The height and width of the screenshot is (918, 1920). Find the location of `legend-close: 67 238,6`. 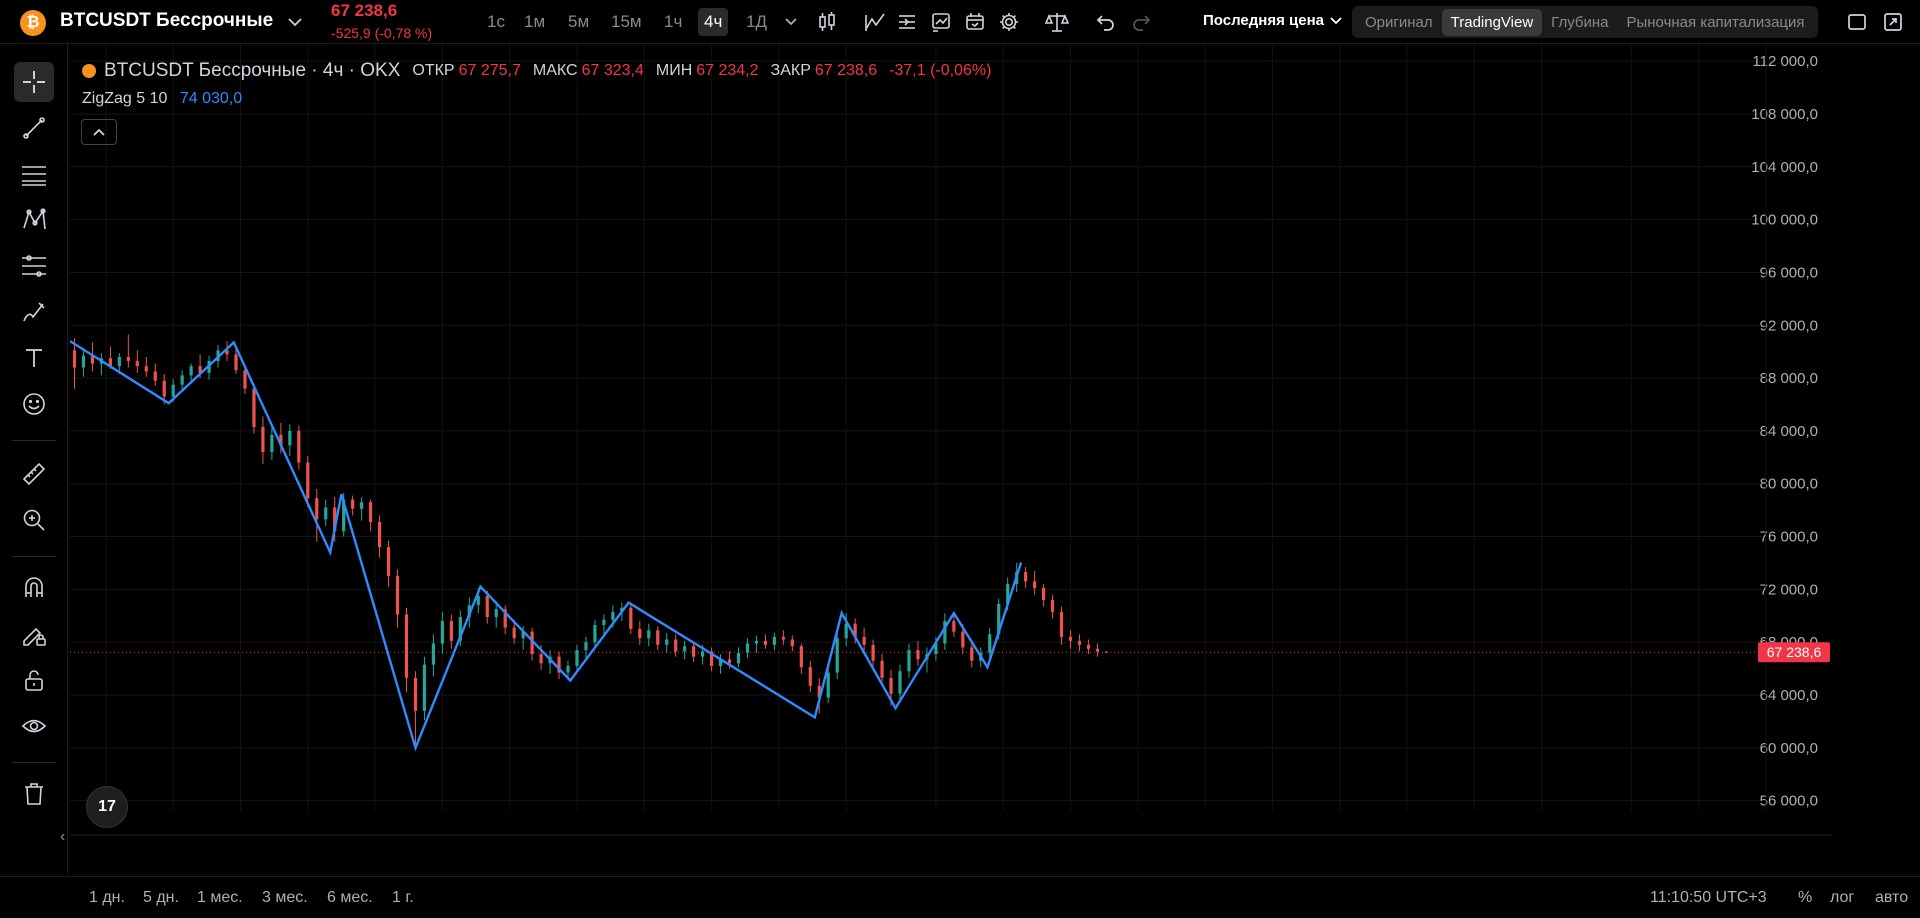

legend-close: 67 238,6 is located at coordinates (846, 70).